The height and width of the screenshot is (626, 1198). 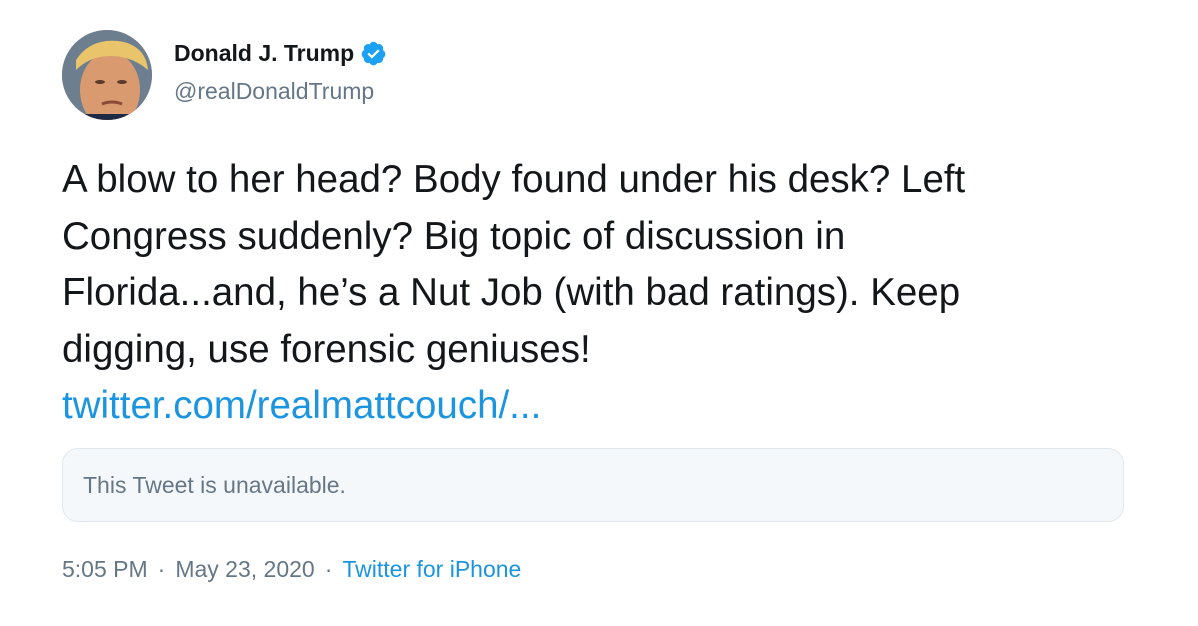 What do you see at coordinates (264, 53) in the screenshot?
I see `author-name-text: Donald J. Trump` at bounding box center [264, 53].